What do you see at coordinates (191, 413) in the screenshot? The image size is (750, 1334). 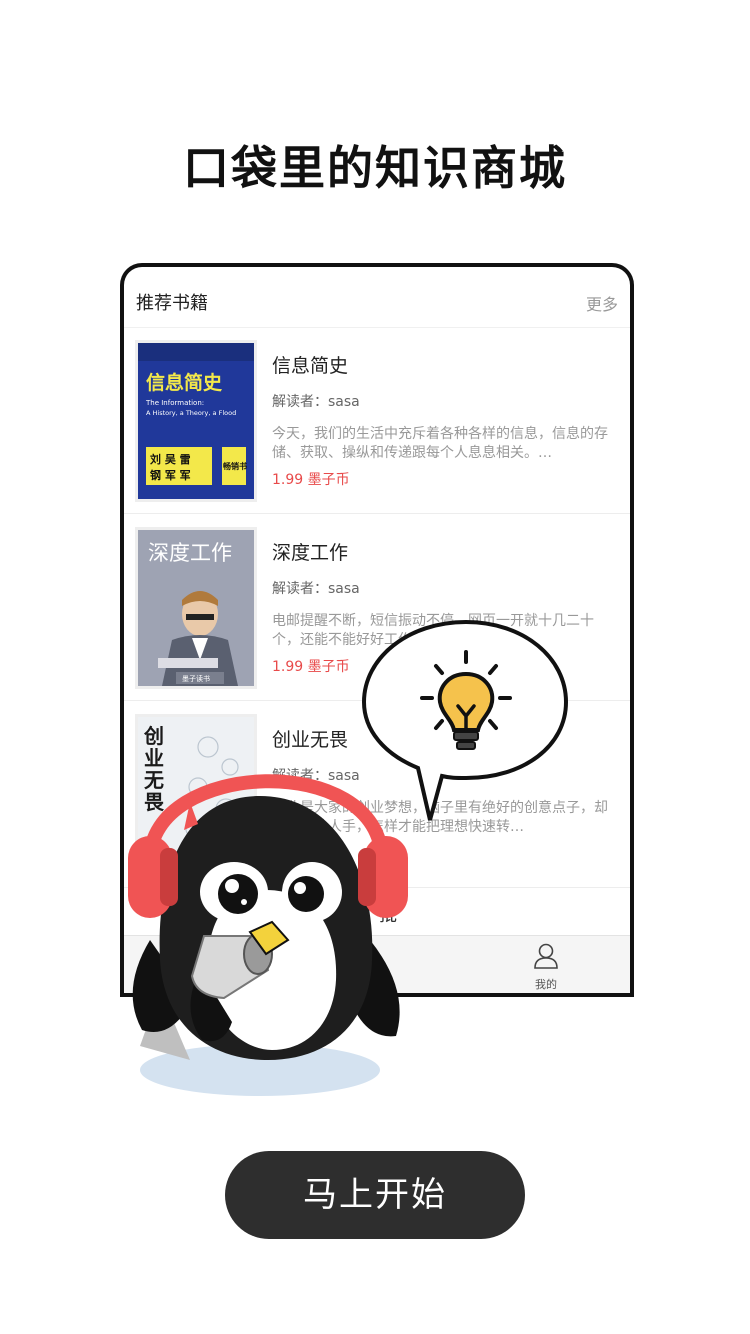 I see `svg-text: A History, a Theory, a Flood` at bounding box center [191, 413].